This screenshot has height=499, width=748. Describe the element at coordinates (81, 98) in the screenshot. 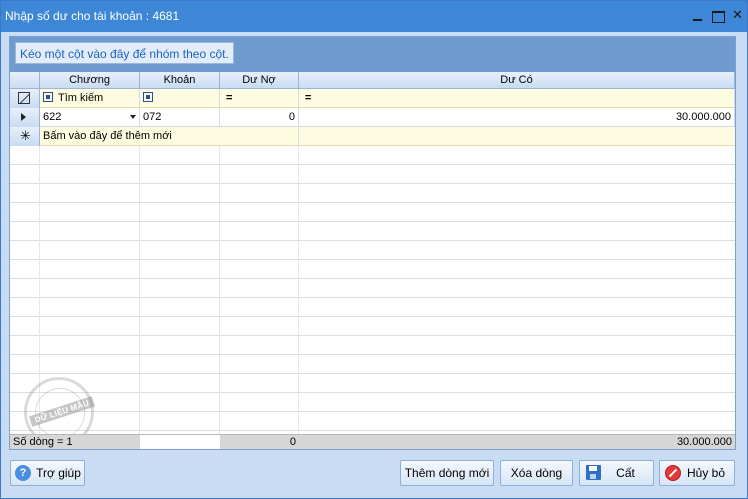

I see `filter-chuong-text: Tìm kiếm` at that location.